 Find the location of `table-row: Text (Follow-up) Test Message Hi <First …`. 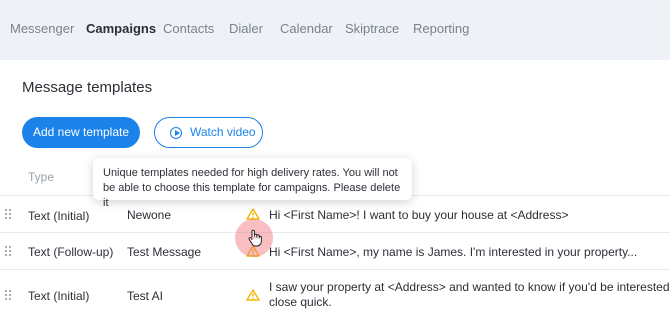

table-row: Text (Follow-up) Test Message Hi <First … is located at coordinates (335, 250).